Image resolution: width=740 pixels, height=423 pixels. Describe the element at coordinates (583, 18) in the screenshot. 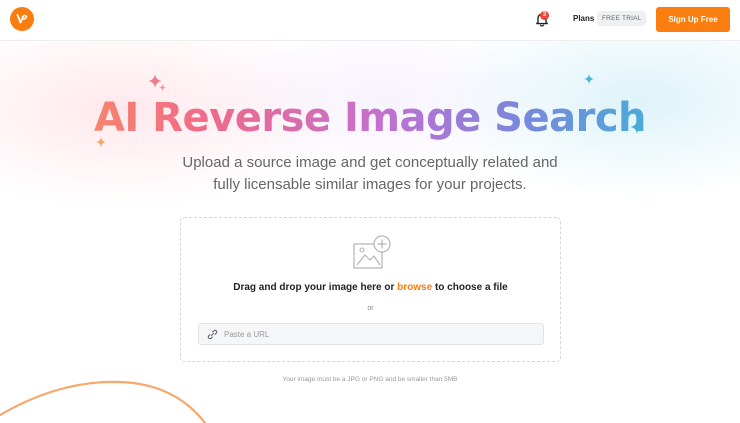

I see `plans-link: Plans` at that location.